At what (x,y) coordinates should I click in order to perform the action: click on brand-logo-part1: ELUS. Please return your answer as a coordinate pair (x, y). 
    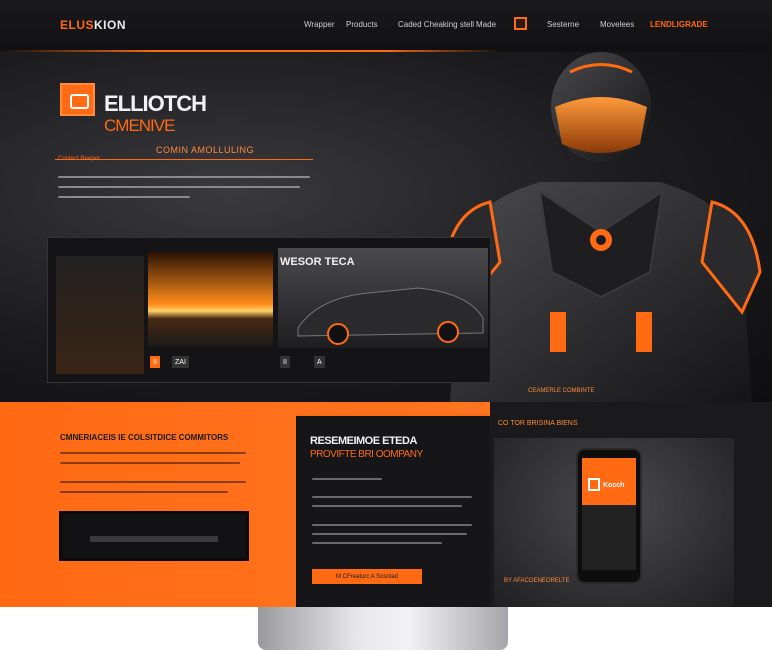
    Looking at the image, I should click on (77, 25).